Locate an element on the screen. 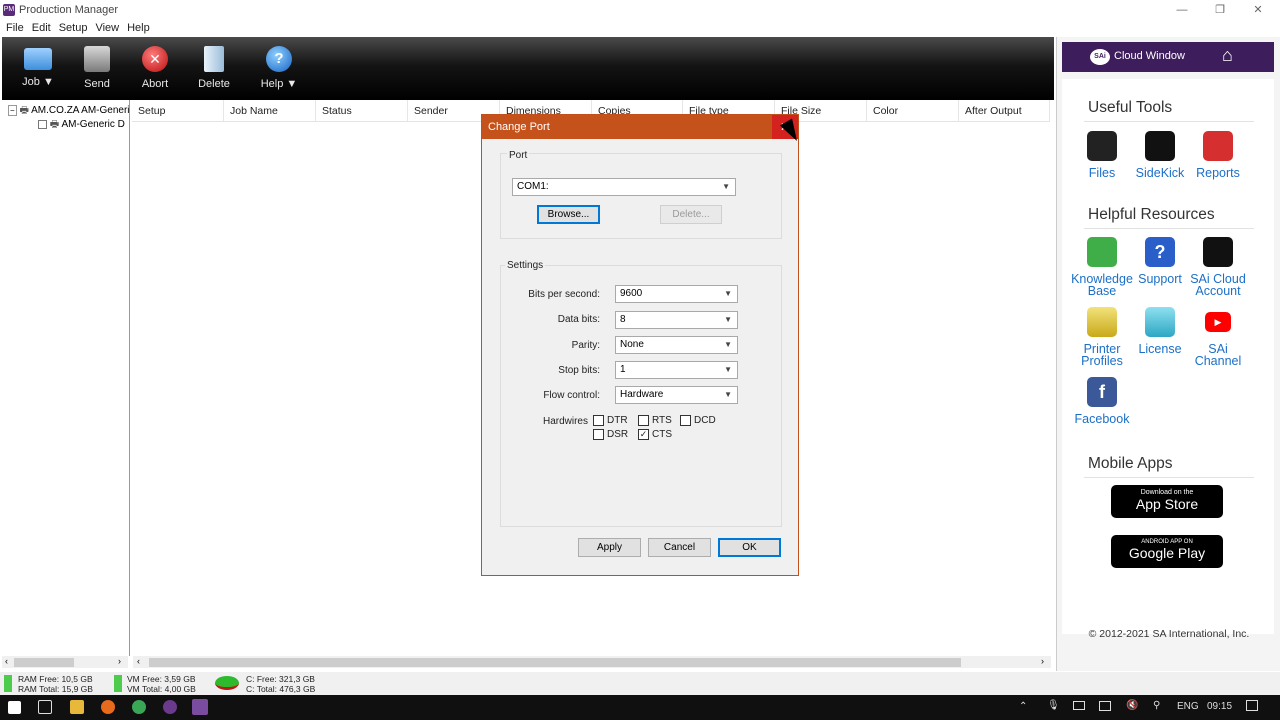 Image resolution: width=1280 pixels, height=720 pixels. production-manager-task-icon is located at coordinates (200, 707).